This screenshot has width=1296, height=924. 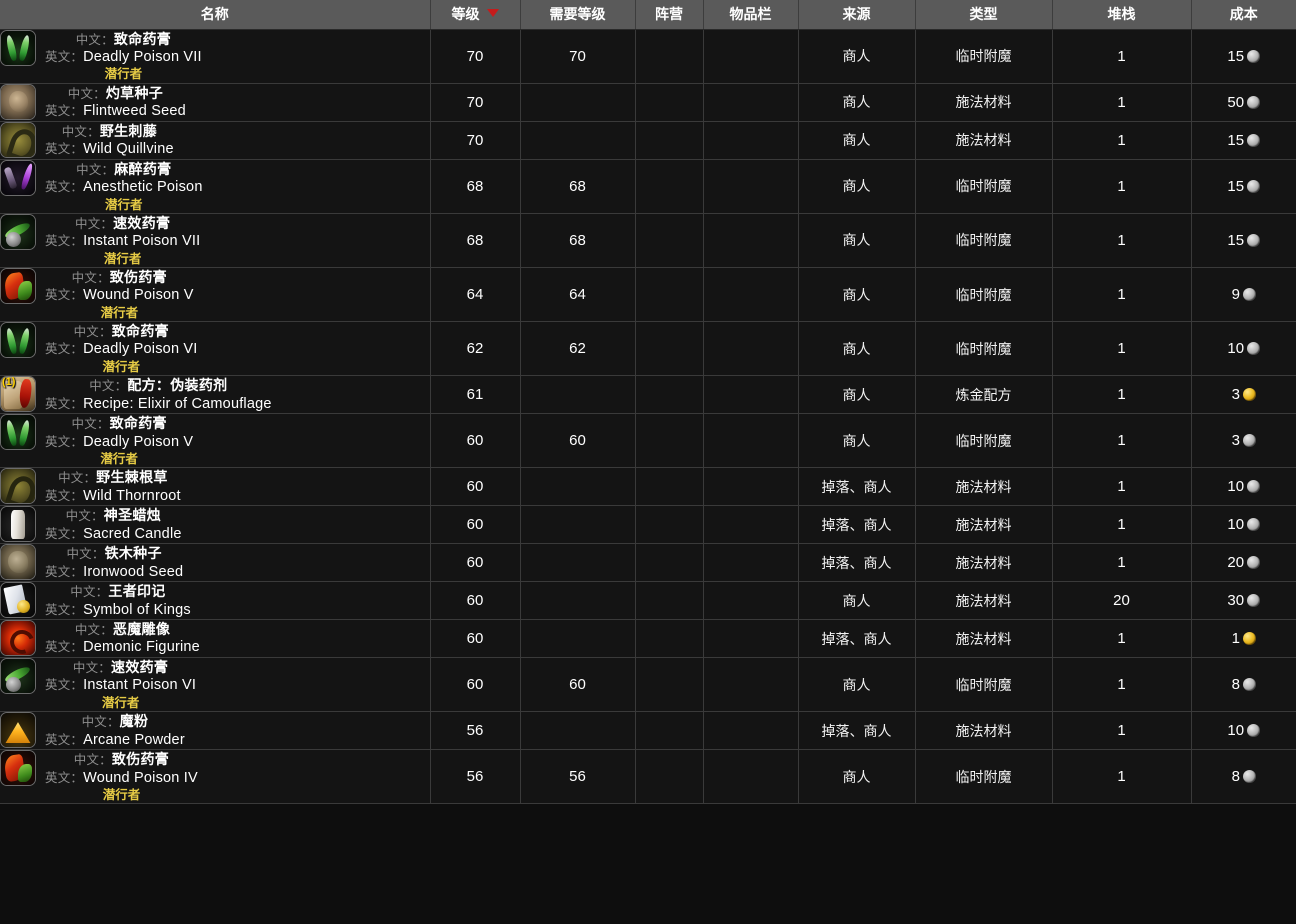 What do you see at coordinates (1235, 441) in the screenshot?
I see `item-cost-value: 3` at bounding box center [1235, 441].